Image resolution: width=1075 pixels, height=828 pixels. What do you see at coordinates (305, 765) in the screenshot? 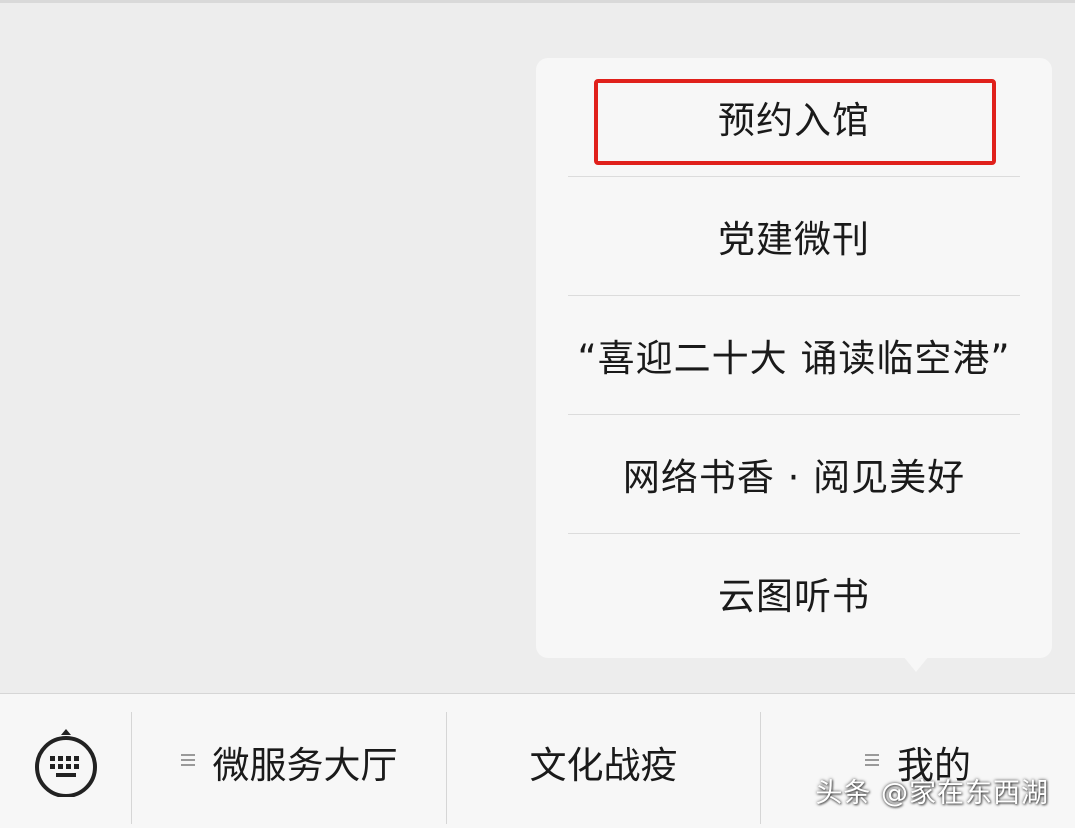
I see `menu-label: 微服务大厅` at bounding box center [305, 765].